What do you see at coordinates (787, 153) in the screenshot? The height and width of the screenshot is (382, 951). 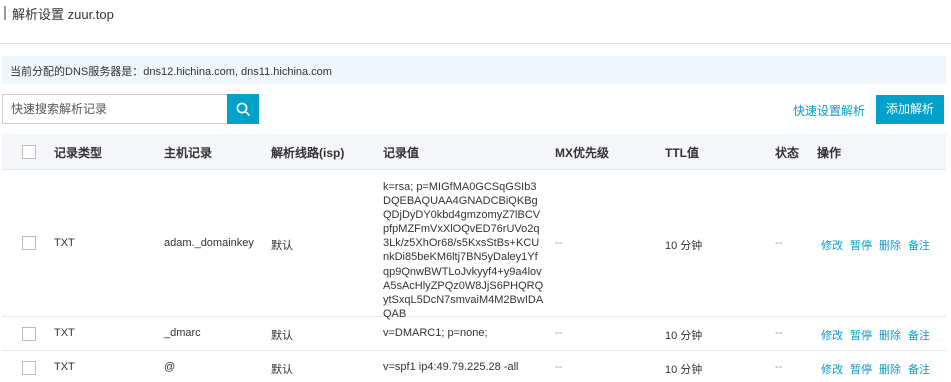 I see `column-status: 状态` at bounding box center [787, 153].